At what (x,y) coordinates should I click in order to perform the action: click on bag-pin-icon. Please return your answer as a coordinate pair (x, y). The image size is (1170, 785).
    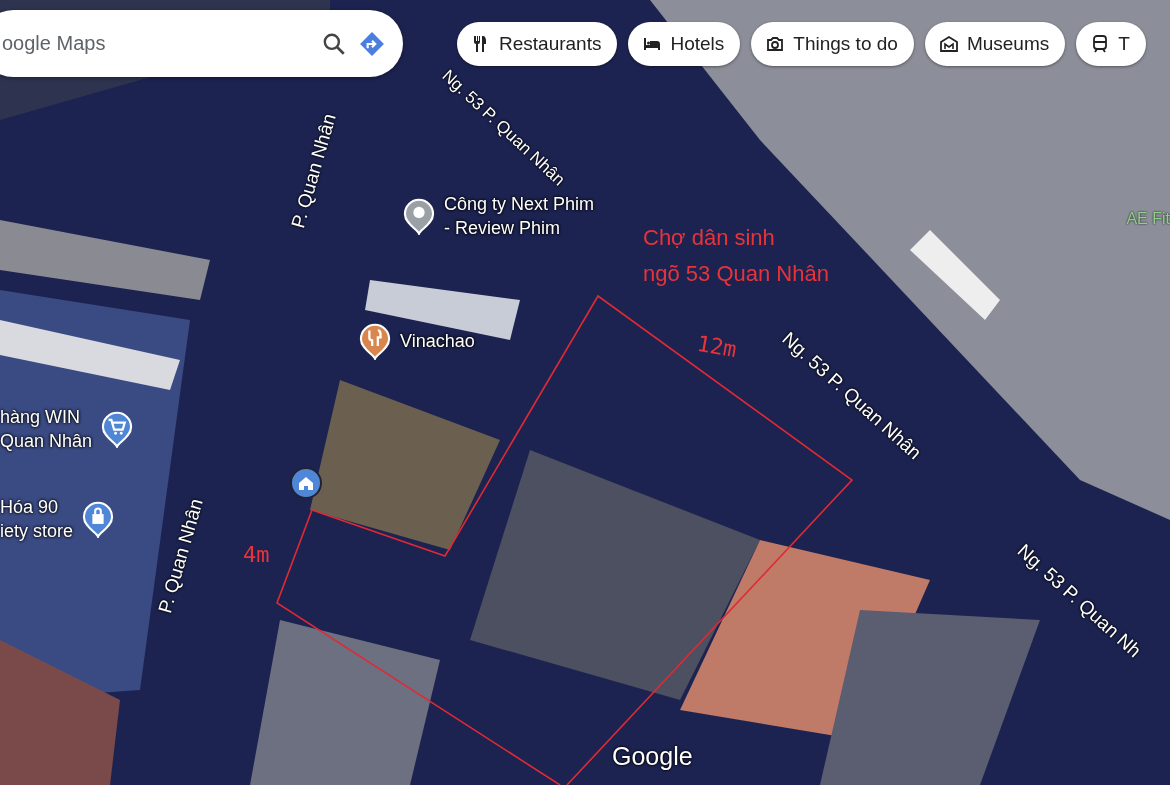
    Looking at the image, I should click on (98, 519).